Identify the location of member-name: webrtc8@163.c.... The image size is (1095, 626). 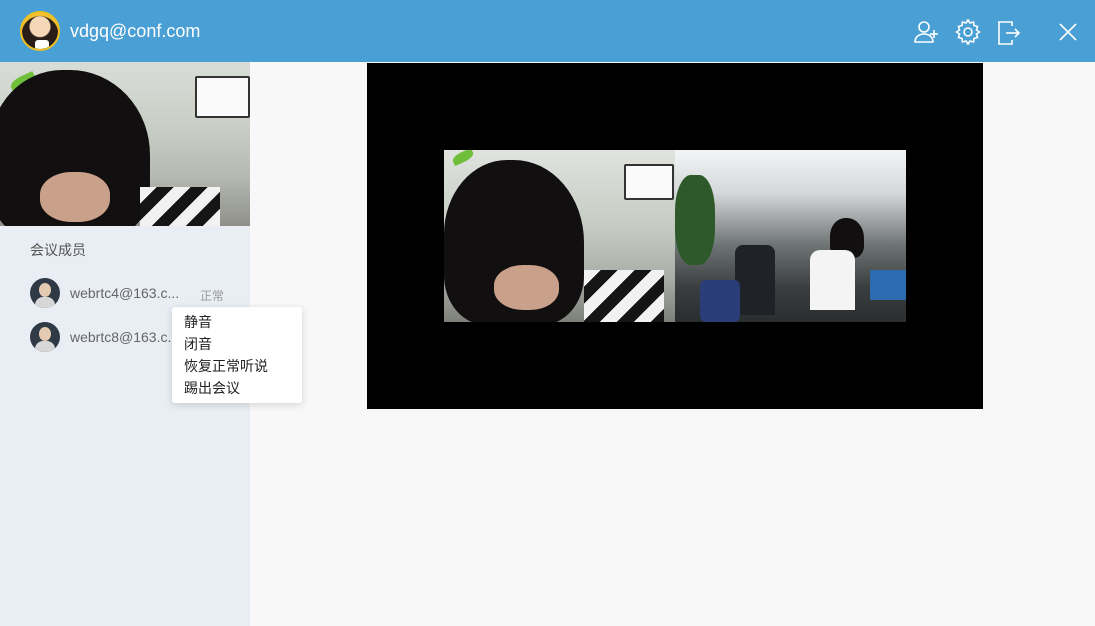
(125, 337).